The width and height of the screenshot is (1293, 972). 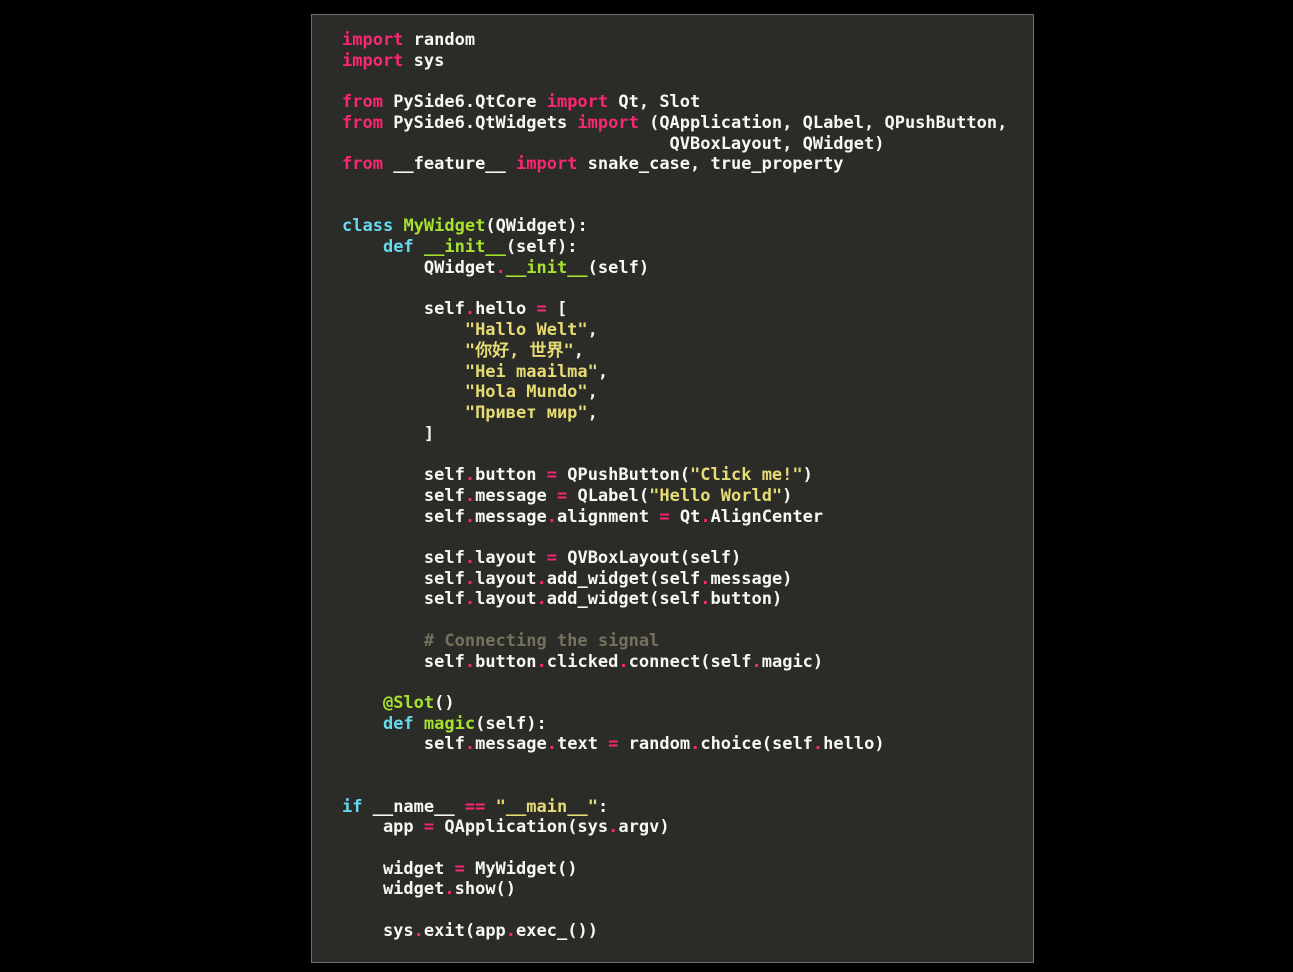 I want to click on code-token: Qt, Slot, so click(x=654, y=102).